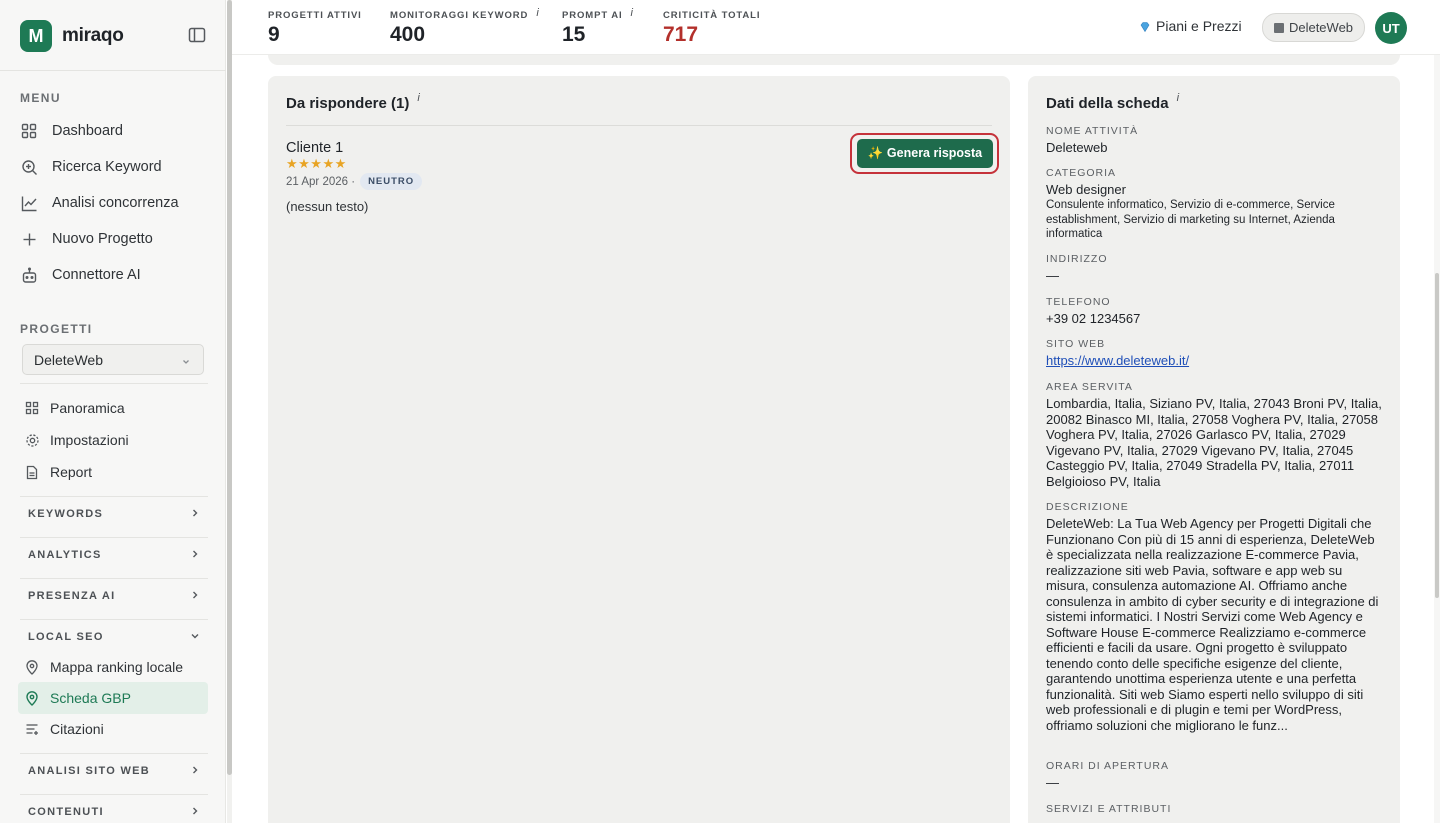  Describe the element at coordinates (316, 163) in the screenshot. I see `review-stars: ★★★★★` at that location.